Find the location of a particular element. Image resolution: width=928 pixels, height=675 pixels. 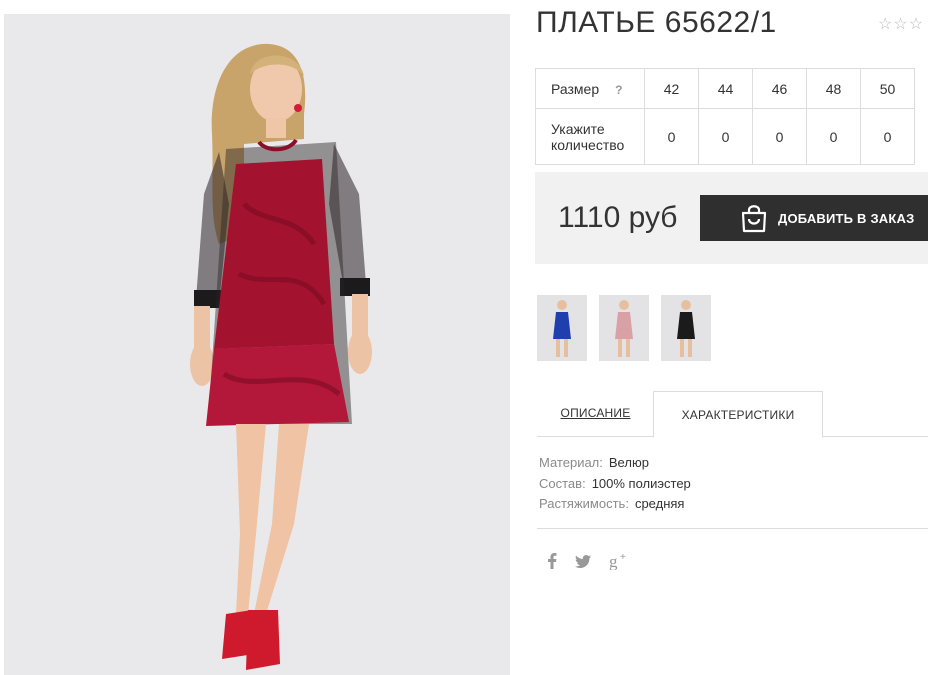

thumbnail-list is located at coordinates (624, 328).